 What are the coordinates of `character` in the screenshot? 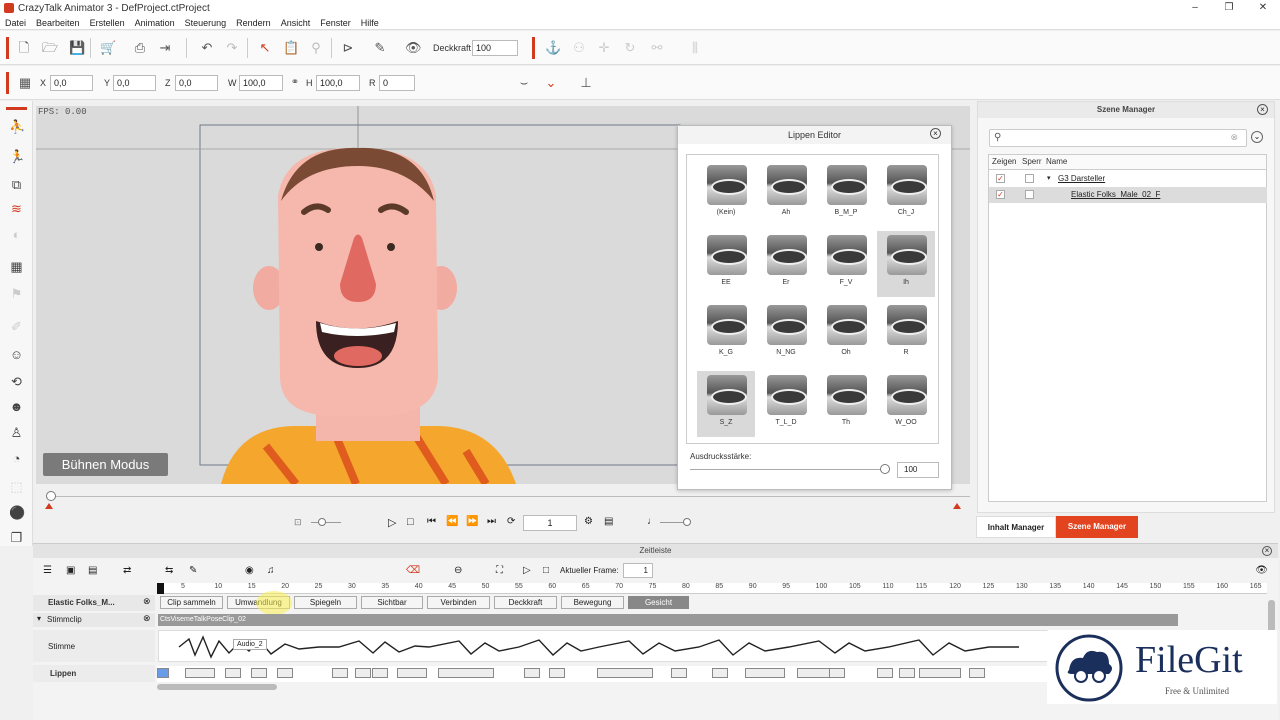 It's located at (368, 315).